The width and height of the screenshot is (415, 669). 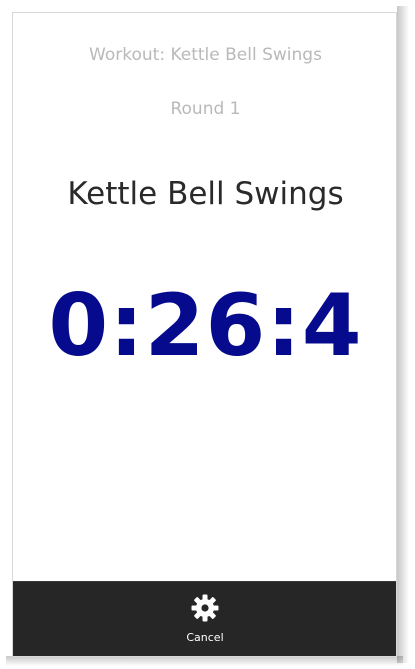 What do you see at coordinates (205, 637) in the screenshot?
I see `cancel-label: Cancel` at bounding box center [205, 637].